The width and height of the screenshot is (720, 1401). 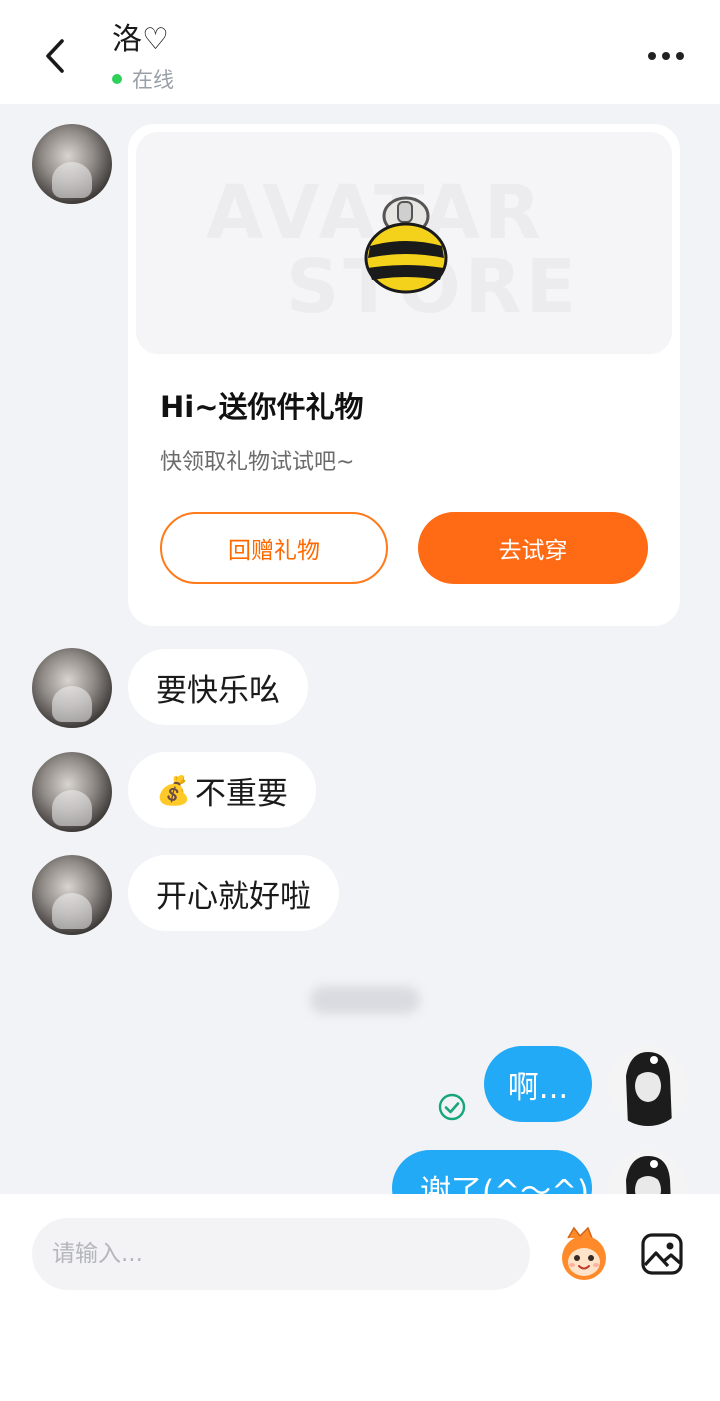 I want to click on gift-subtitle: 快领取礼物试试吧~, so click(x=257, y=462).